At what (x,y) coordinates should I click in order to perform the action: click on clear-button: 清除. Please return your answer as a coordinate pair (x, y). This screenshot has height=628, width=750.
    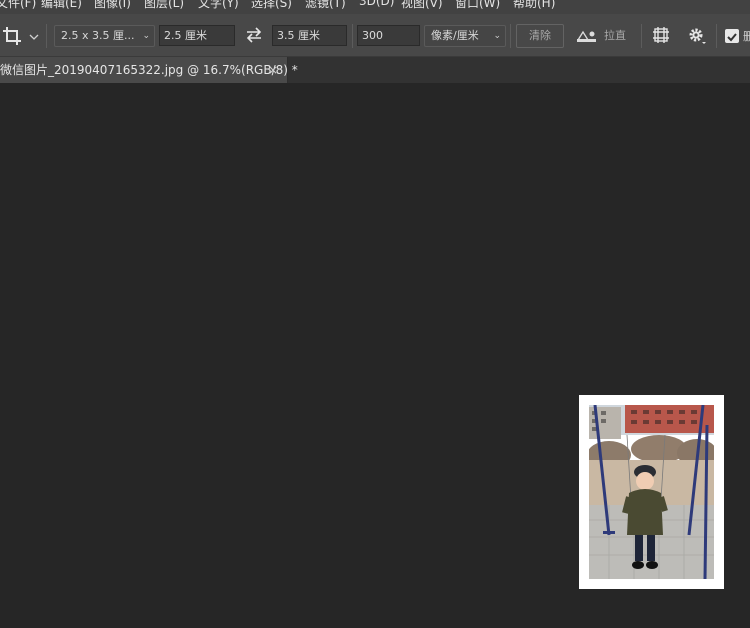
    Looking at the image, I should click on (540, 36).